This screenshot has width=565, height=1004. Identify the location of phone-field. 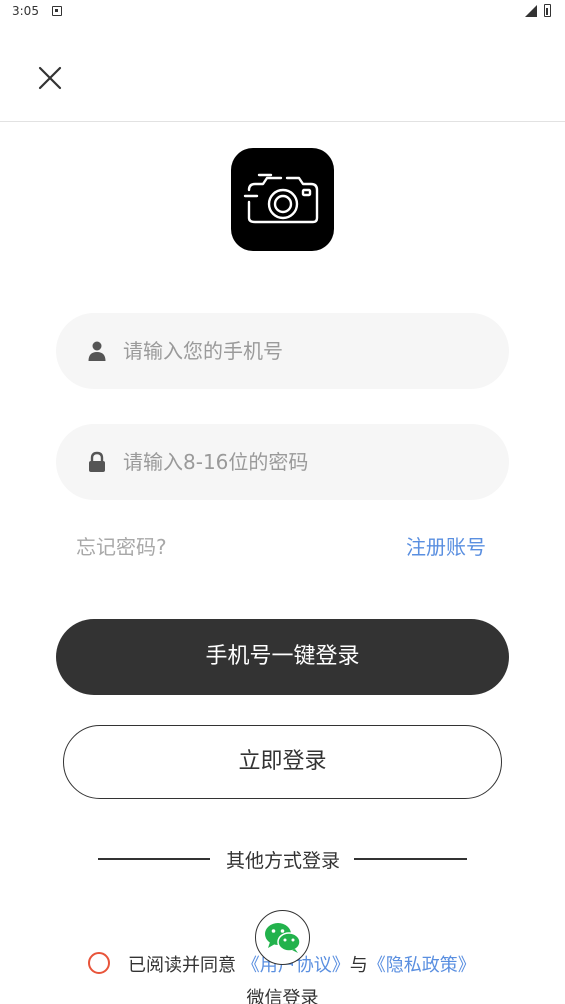
(282, 351).